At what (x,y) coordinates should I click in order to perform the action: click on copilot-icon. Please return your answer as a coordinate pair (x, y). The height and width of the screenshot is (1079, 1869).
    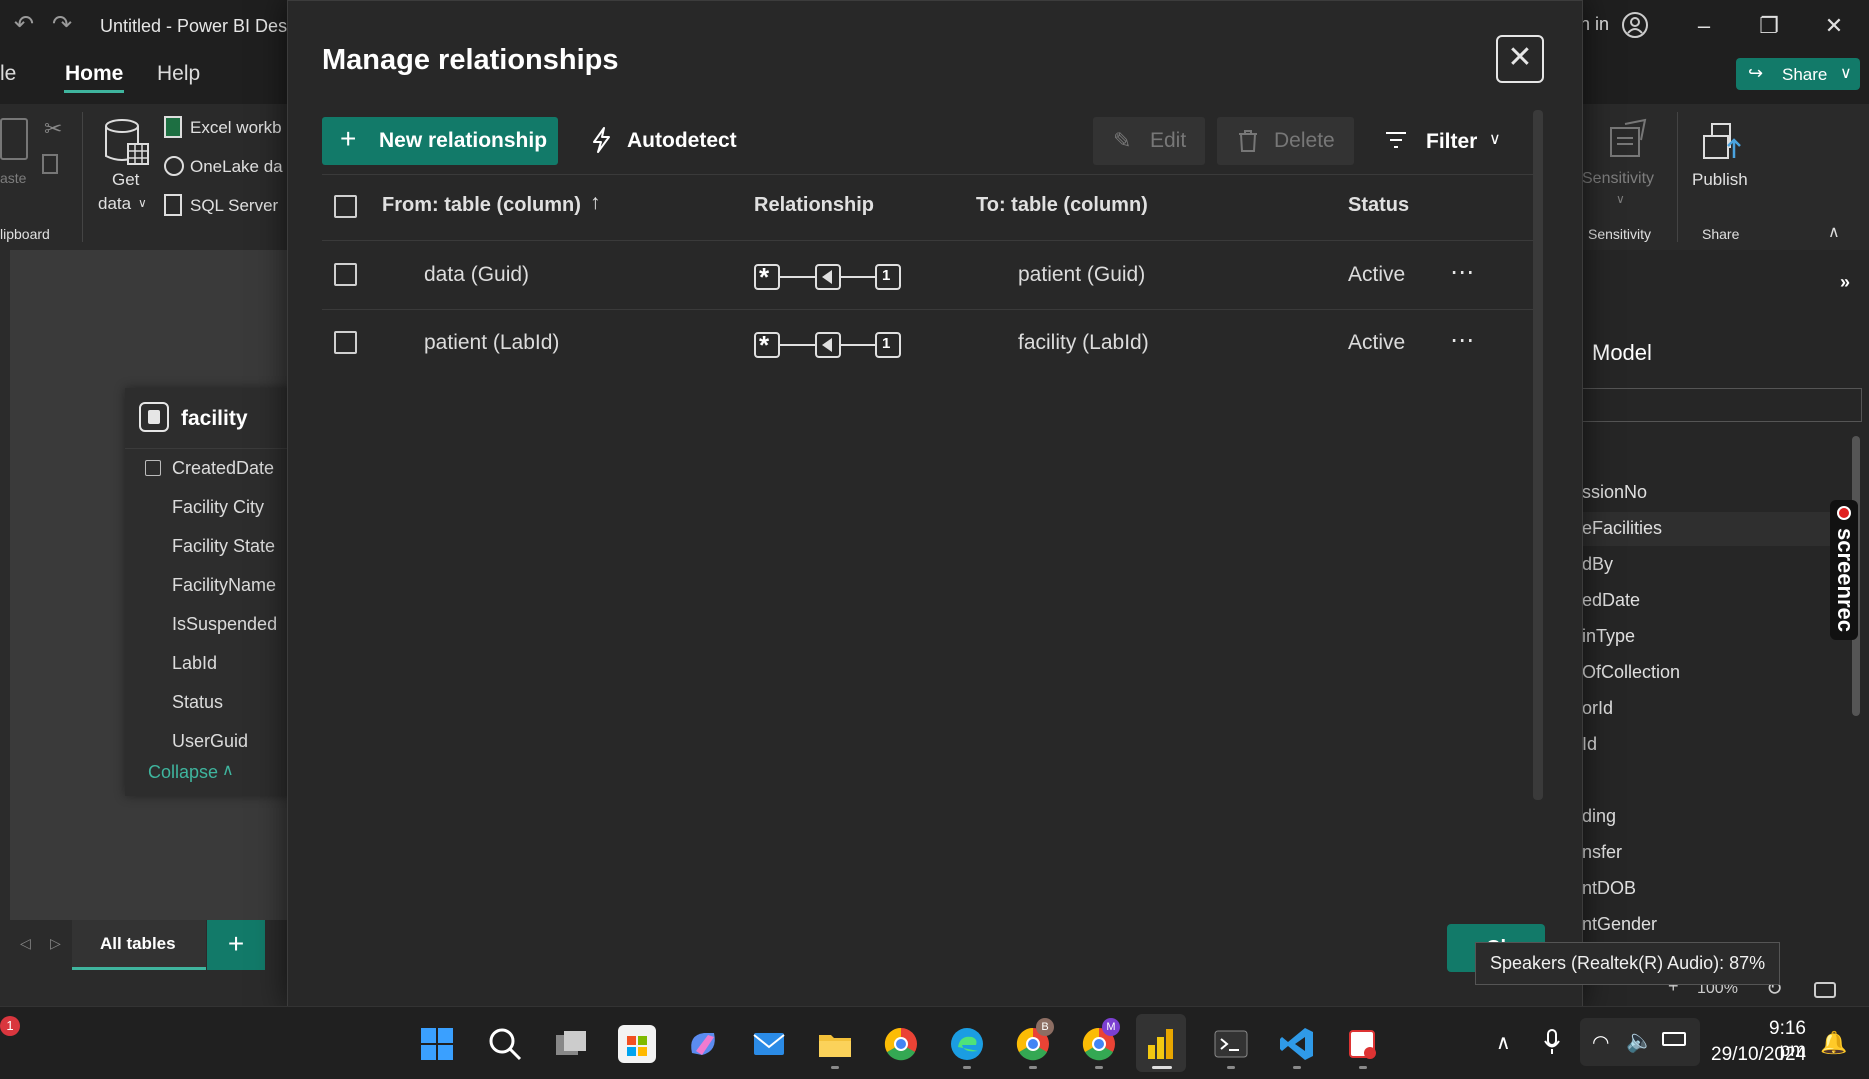
    Looking at the image, I should click on (703, 1044).